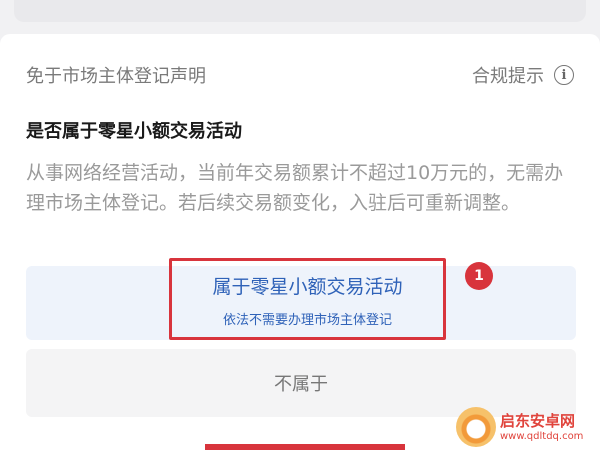 This screenshot has height=450, width=600. What do you see at coordinates (305, 447) in the screenshot?
I see `bottom-red-bar` at bounding box center [305, 447].